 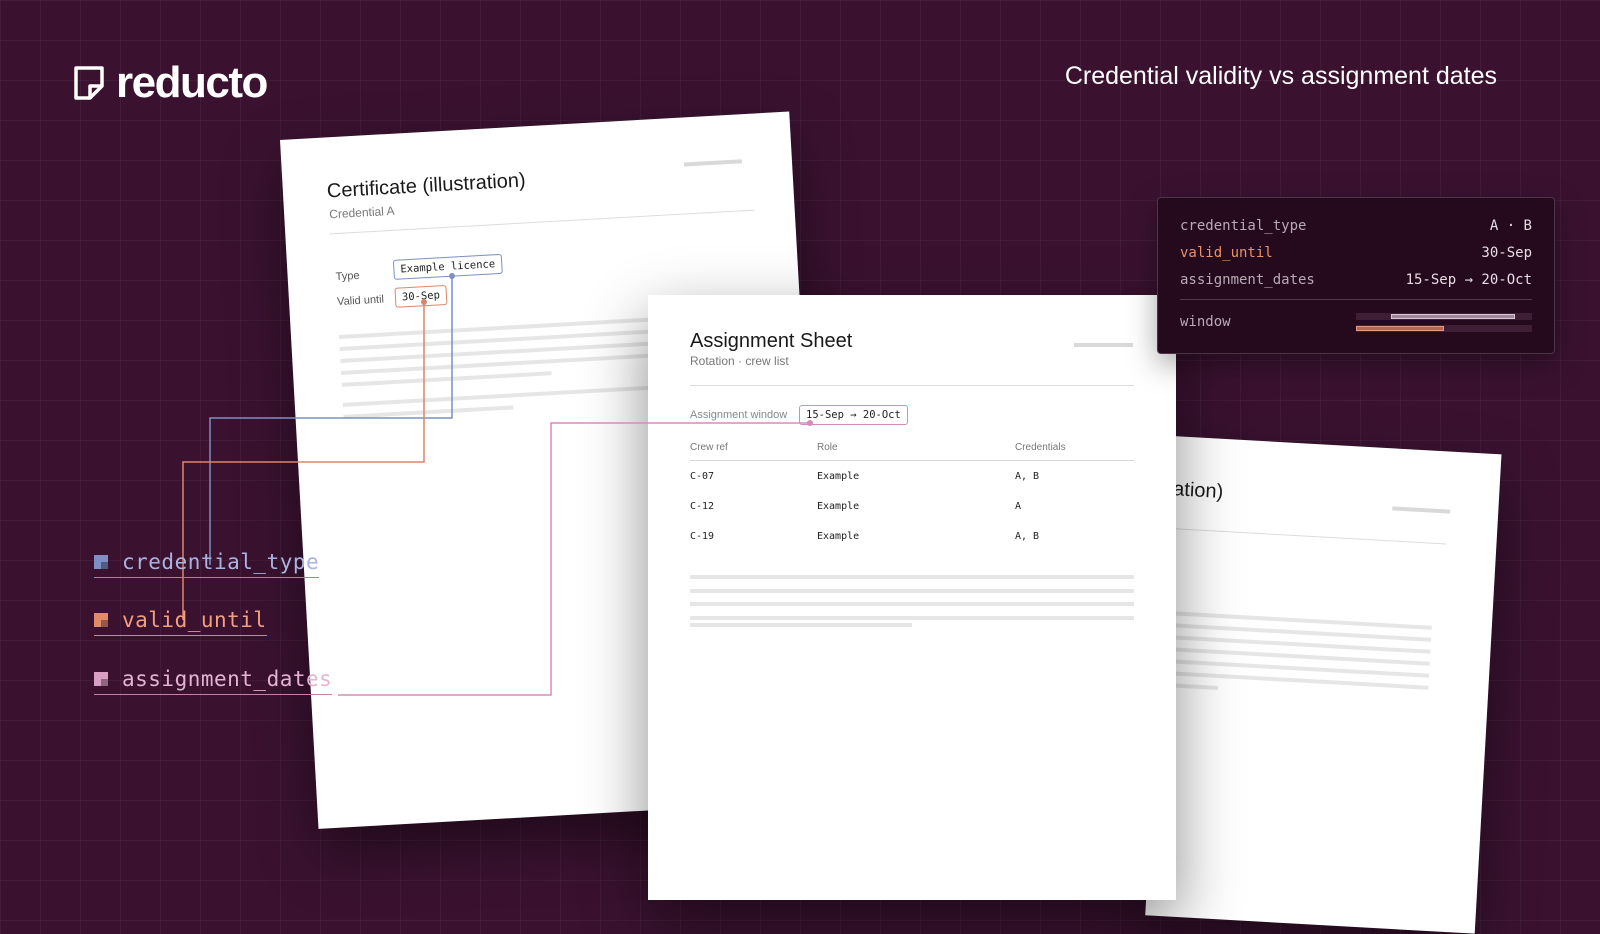 What do you see at coordinates (1356, 299) in the screenshot?
I see `panel-divider` at bounding box center [1356, 299].